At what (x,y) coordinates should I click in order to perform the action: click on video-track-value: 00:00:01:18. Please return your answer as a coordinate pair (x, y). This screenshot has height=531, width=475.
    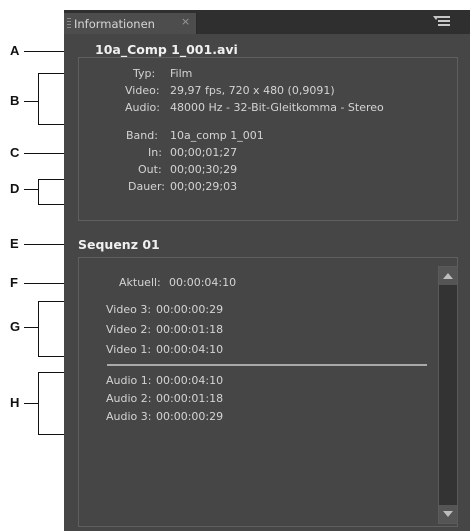
    Looking at the image, I should click on (190, 329).